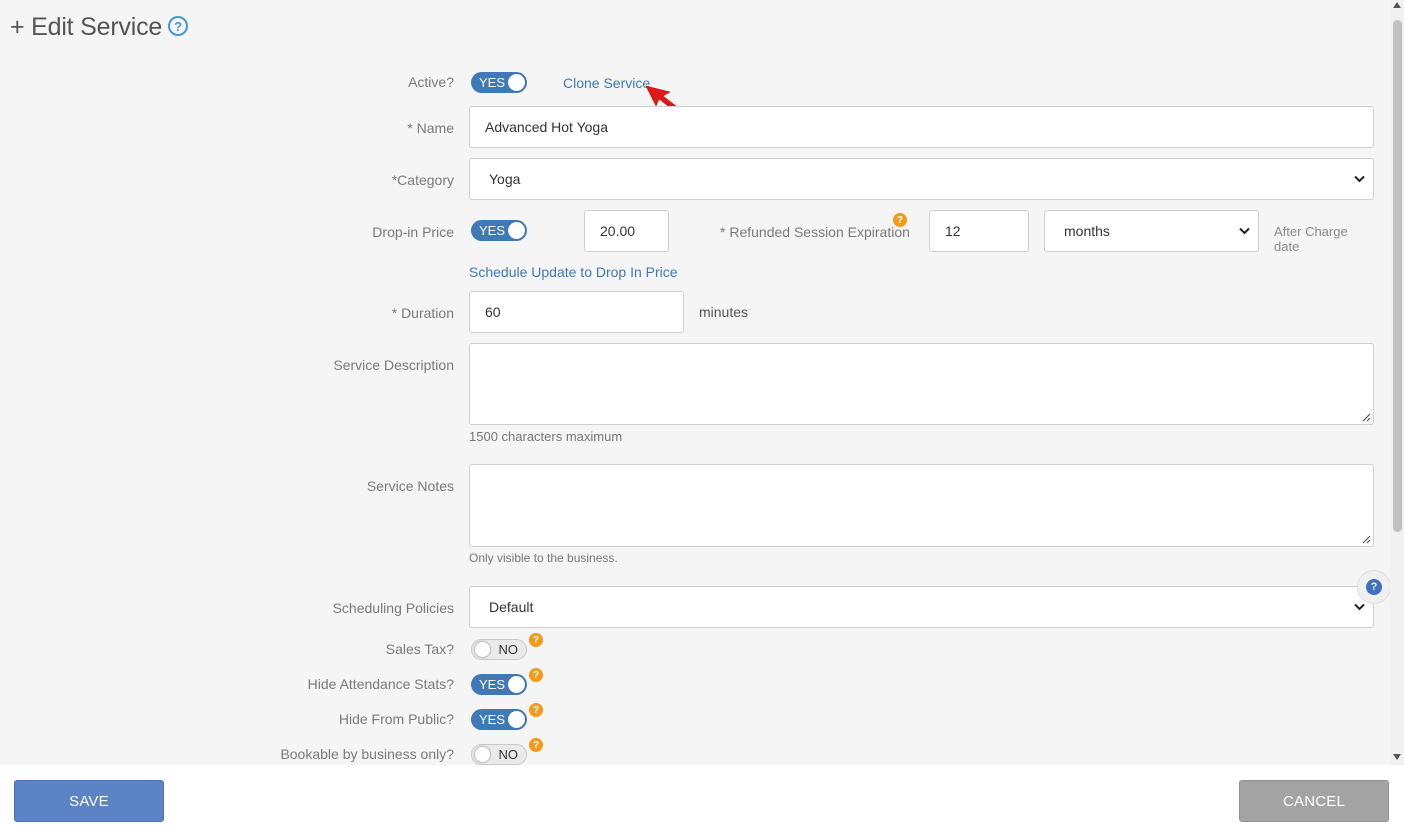  Describe the element at coordinates (367, 754) in the screenshot. I see `bookable-label: Bookable by business only?` at that location.